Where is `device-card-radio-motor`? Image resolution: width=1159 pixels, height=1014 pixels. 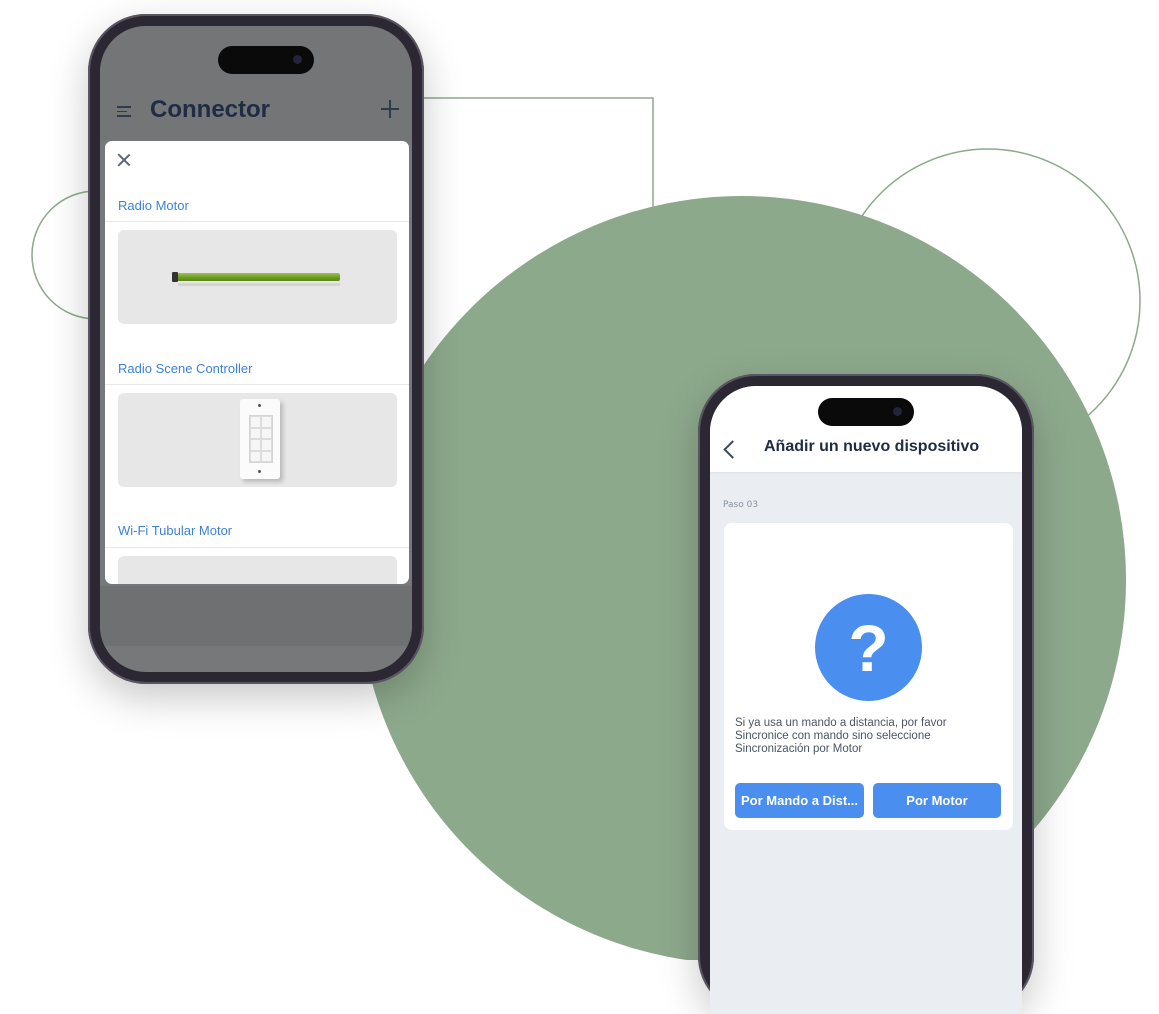 device-card-radio-motor is located at coordinates (257, 277).